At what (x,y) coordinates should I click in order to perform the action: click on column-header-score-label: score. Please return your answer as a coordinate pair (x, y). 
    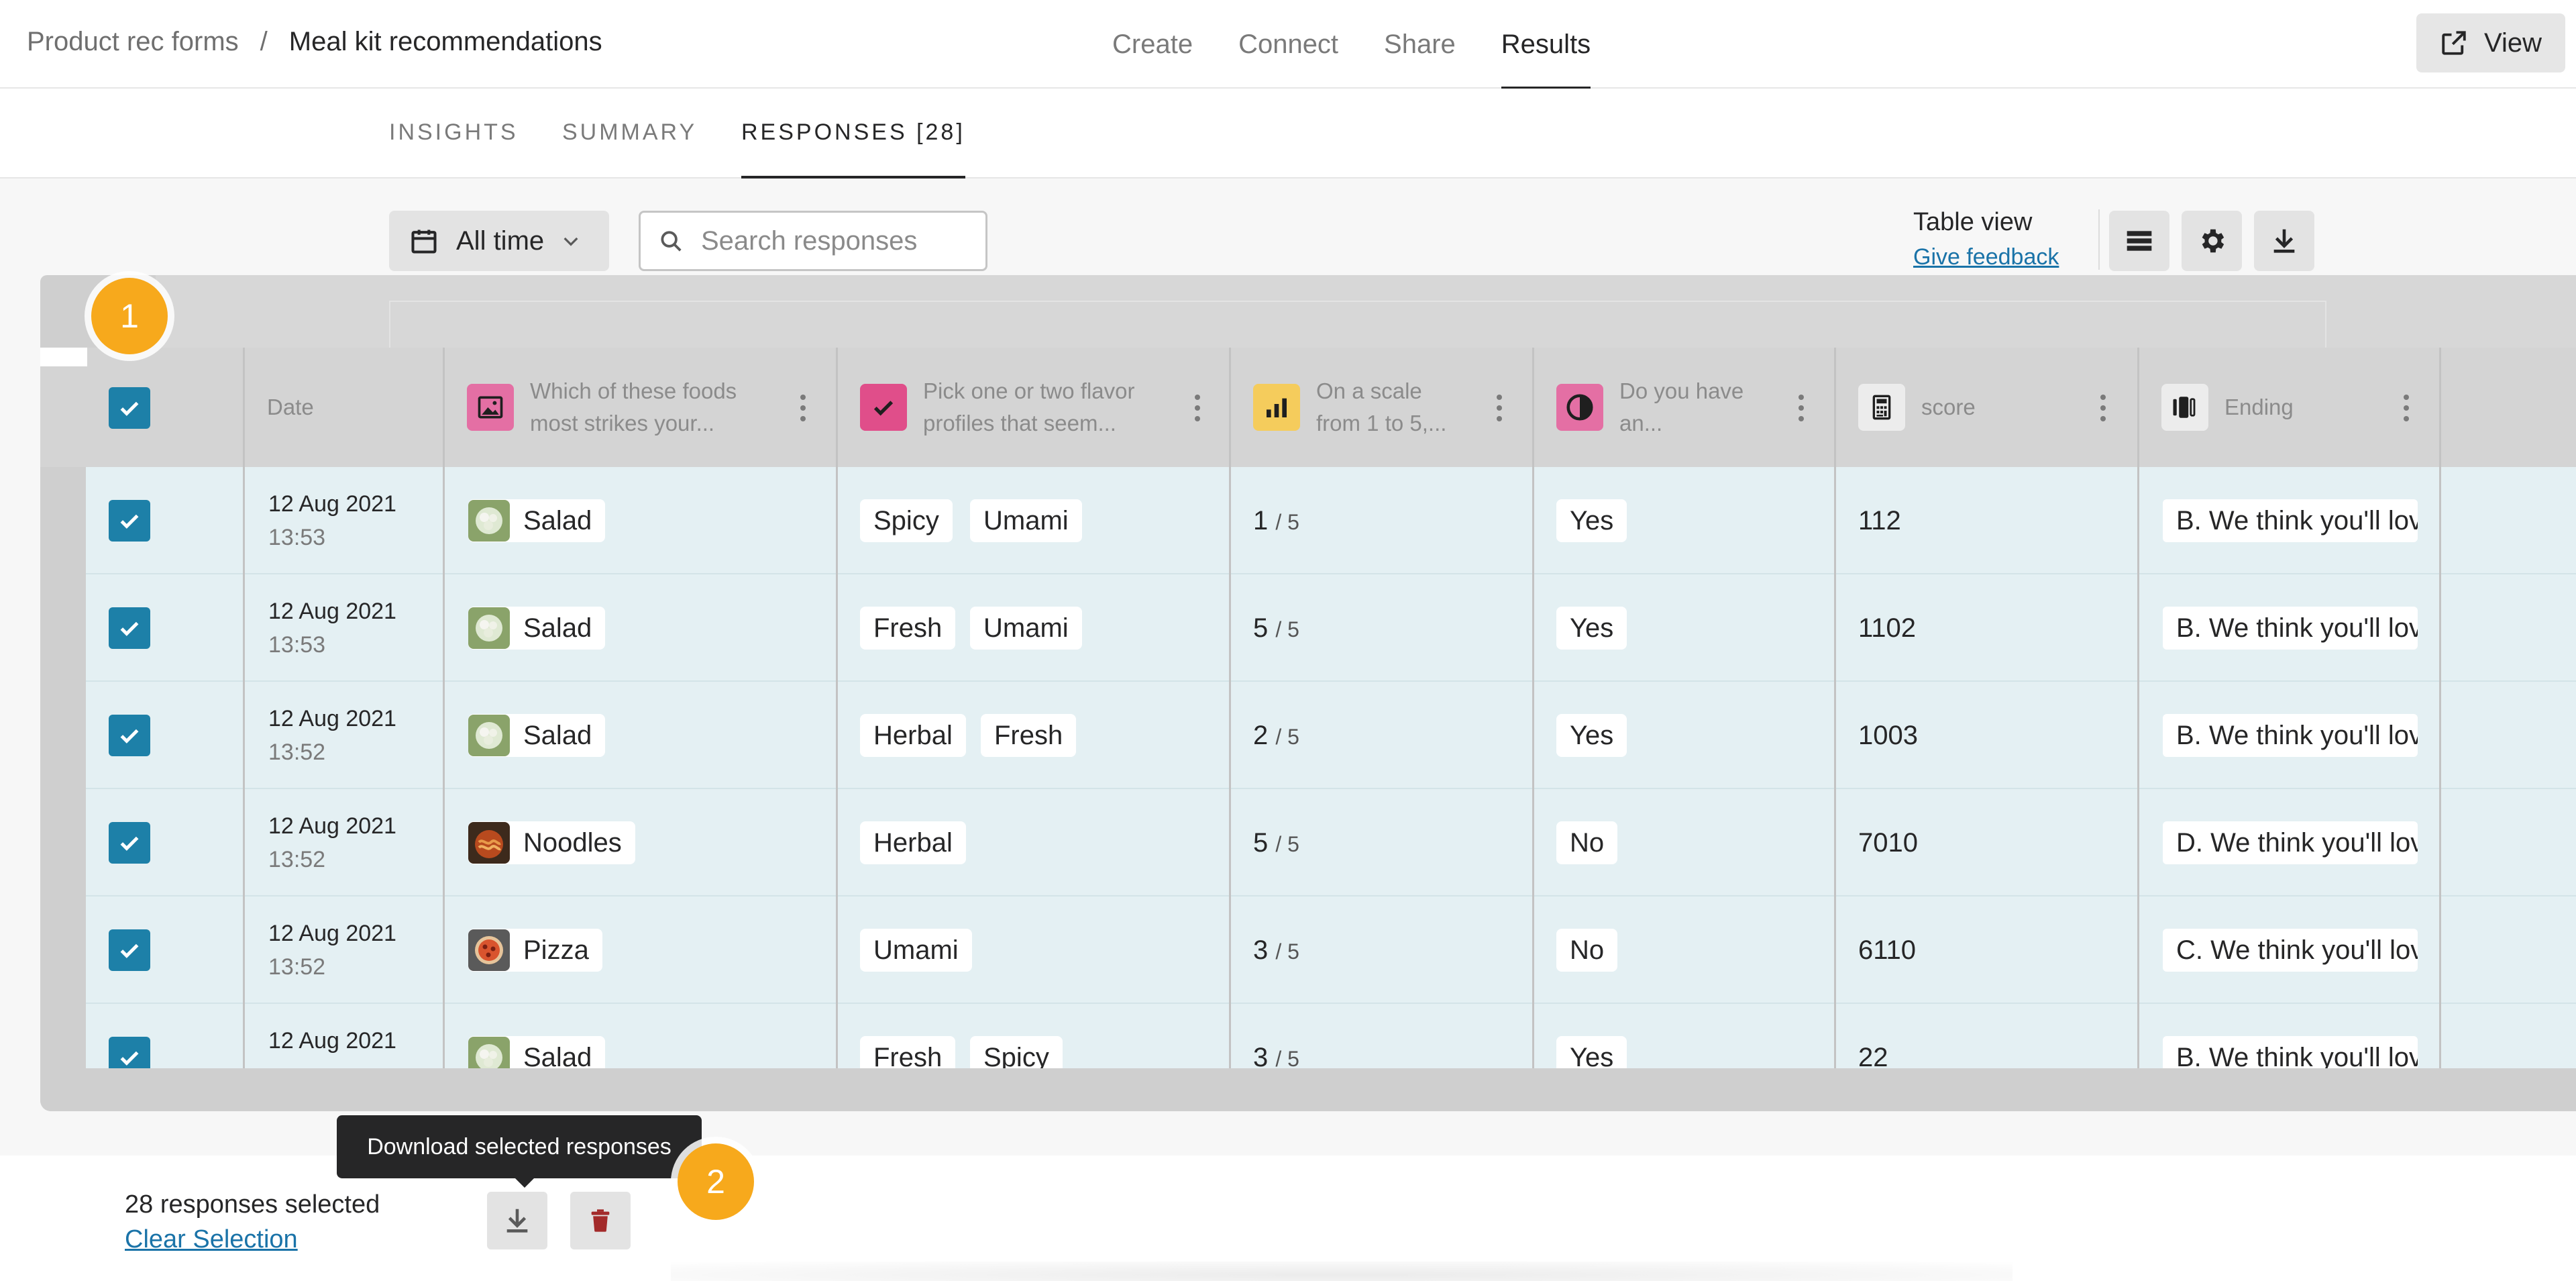
    Looking at the image, I should click on (1948, 407).